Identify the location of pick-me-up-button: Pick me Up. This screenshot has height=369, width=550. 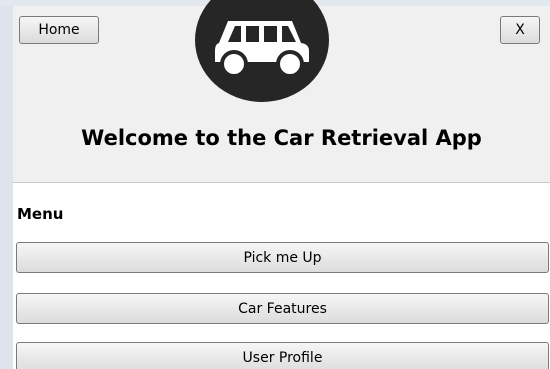
(282, 257).